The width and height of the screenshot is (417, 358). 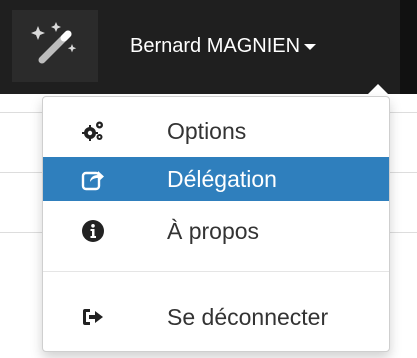 What do you see at coordinates (92, 131) in the screenshot?
I see `gears-icon` at bounding box center [92, 131].